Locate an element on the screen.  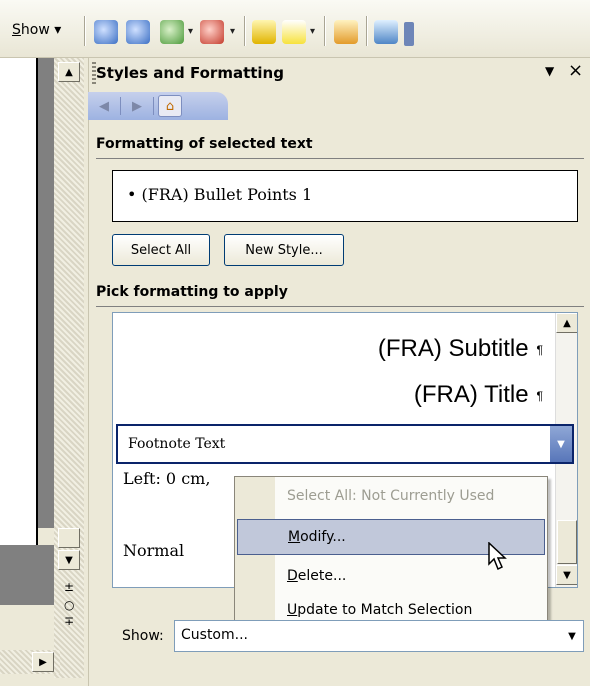
scroll-right-icon: ▶ is located at coordinates (43, 662).